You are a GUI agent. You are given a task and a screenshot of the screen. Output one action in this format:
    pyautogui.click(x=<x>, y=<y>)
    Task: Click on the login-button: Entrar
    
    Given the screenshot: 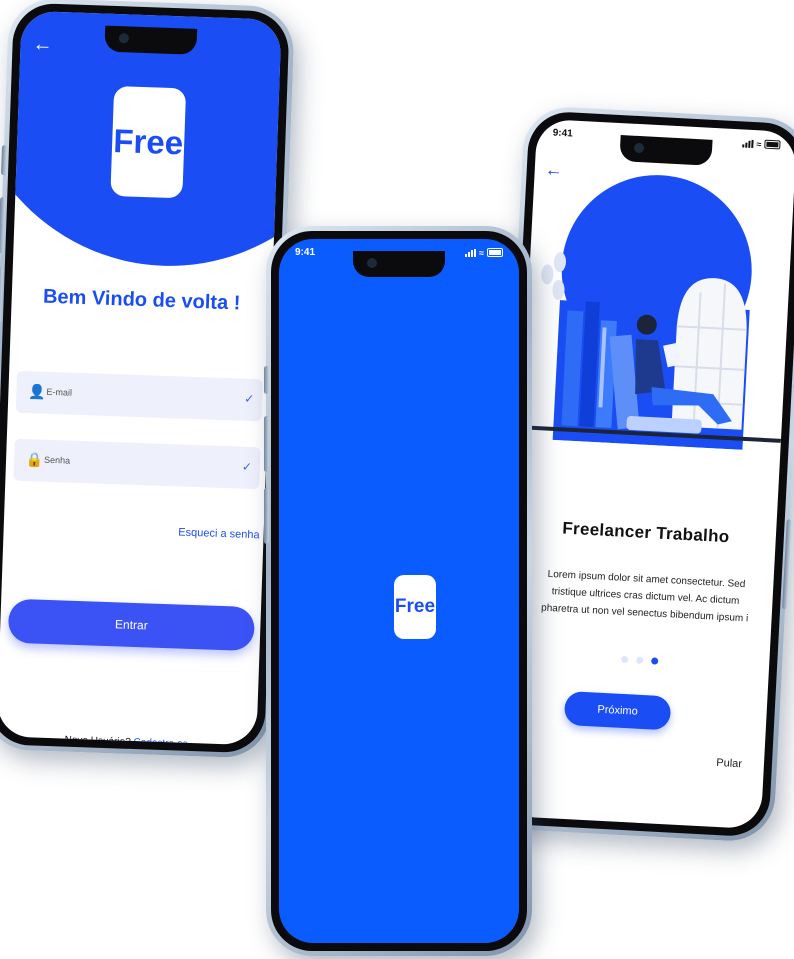 What is the action you would take?
    pyautogui.click(x=131, y=625)
    